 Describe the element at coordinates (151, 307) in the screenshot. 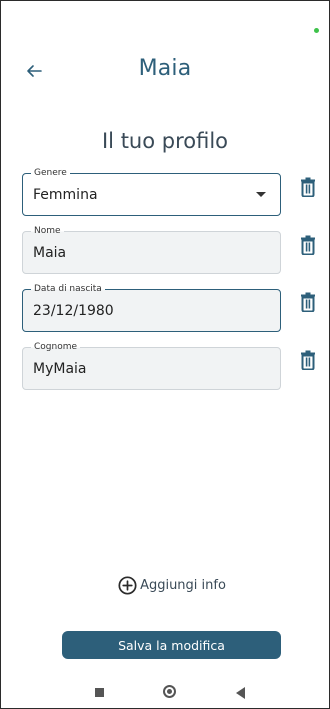

I see `birth-date-field: Data di nascita 23/12/1980` at that location.